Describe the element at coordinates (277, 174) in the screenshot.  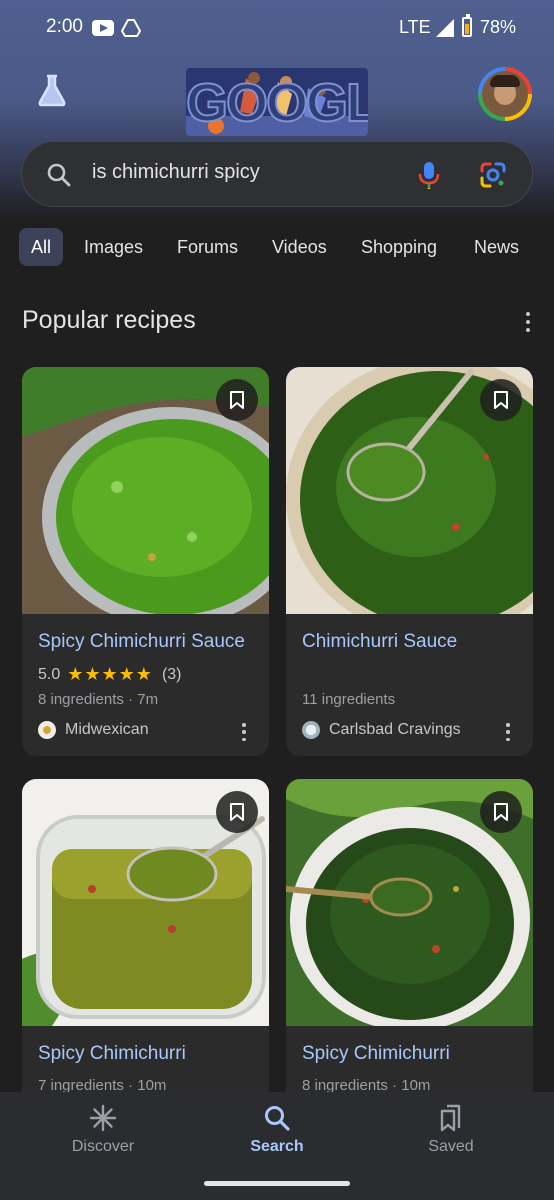
I see `search-bar: is chimichurri spicy` at that location.